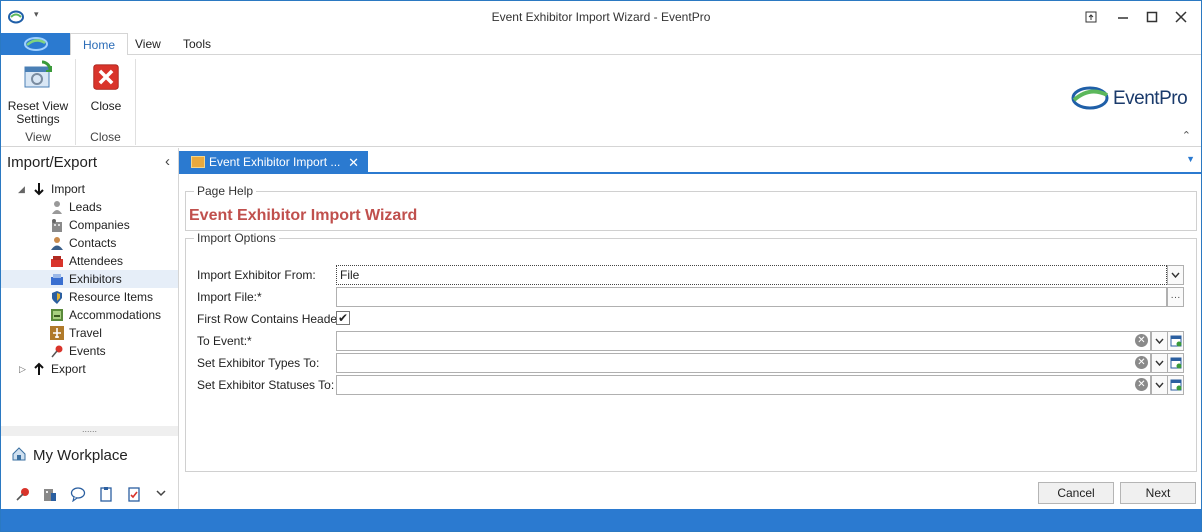 Image resolution: width=1202 pixels, height=532 pixels. Describe the element at coordinates (39, 189) in the screenshot. I see `down-arrow-icon` at that location.